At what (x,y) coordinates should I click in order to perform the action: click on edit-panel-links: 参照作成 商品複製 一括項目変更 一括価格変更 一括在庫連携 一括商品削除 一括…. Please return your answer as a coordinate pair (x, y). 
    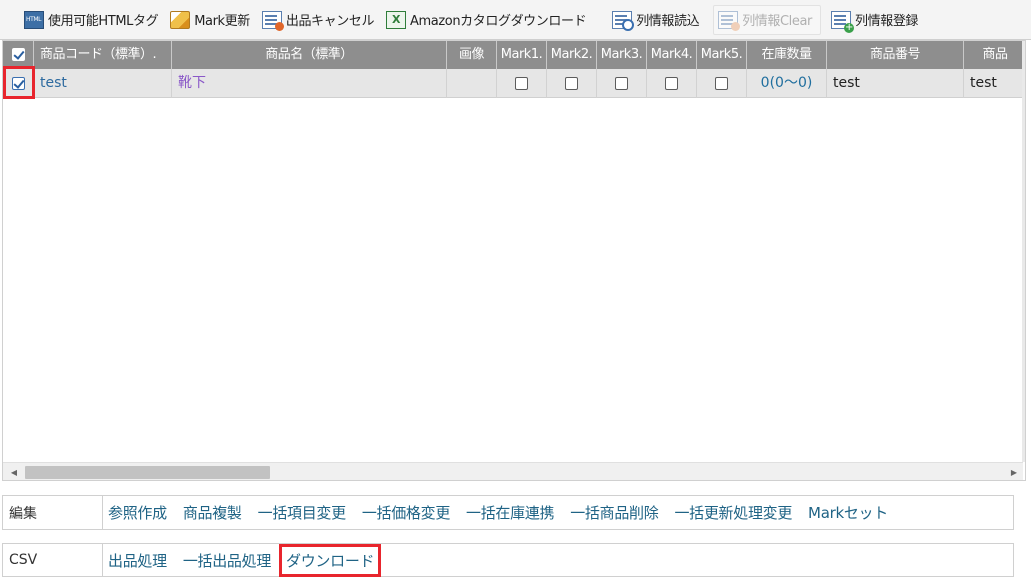
    Looking at the image, I should click on (503, 512).